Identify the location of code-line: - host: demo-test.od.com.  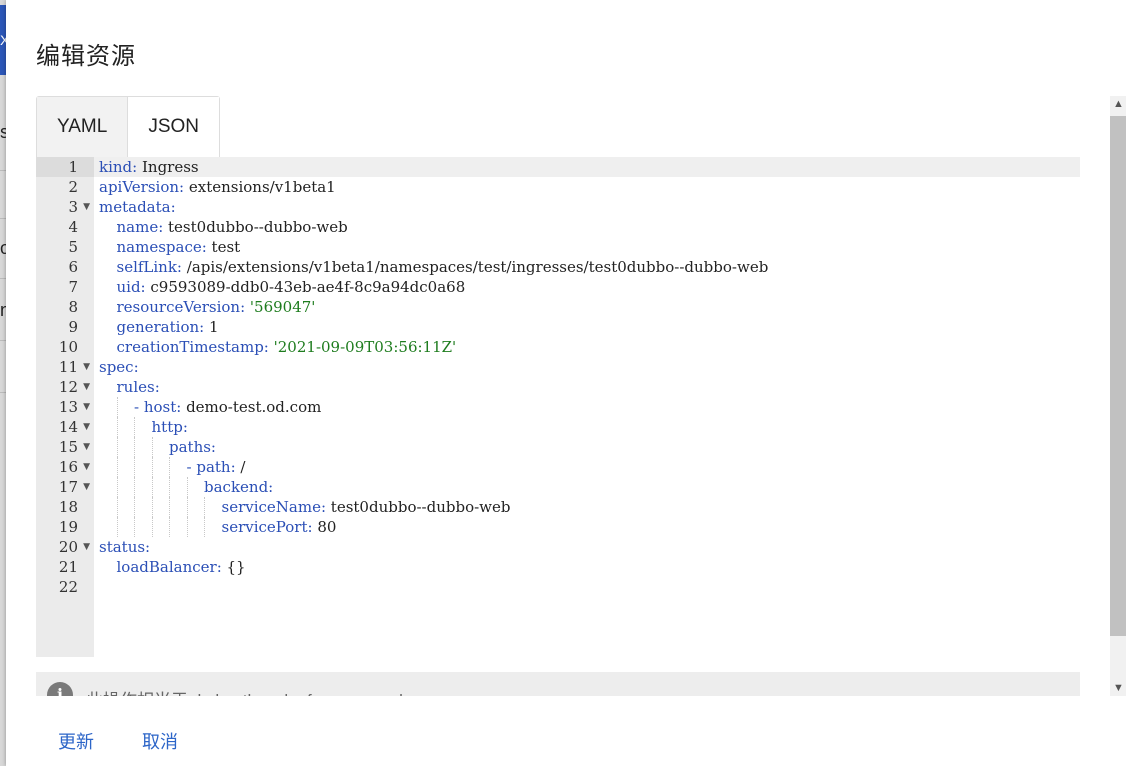
(587, 407).